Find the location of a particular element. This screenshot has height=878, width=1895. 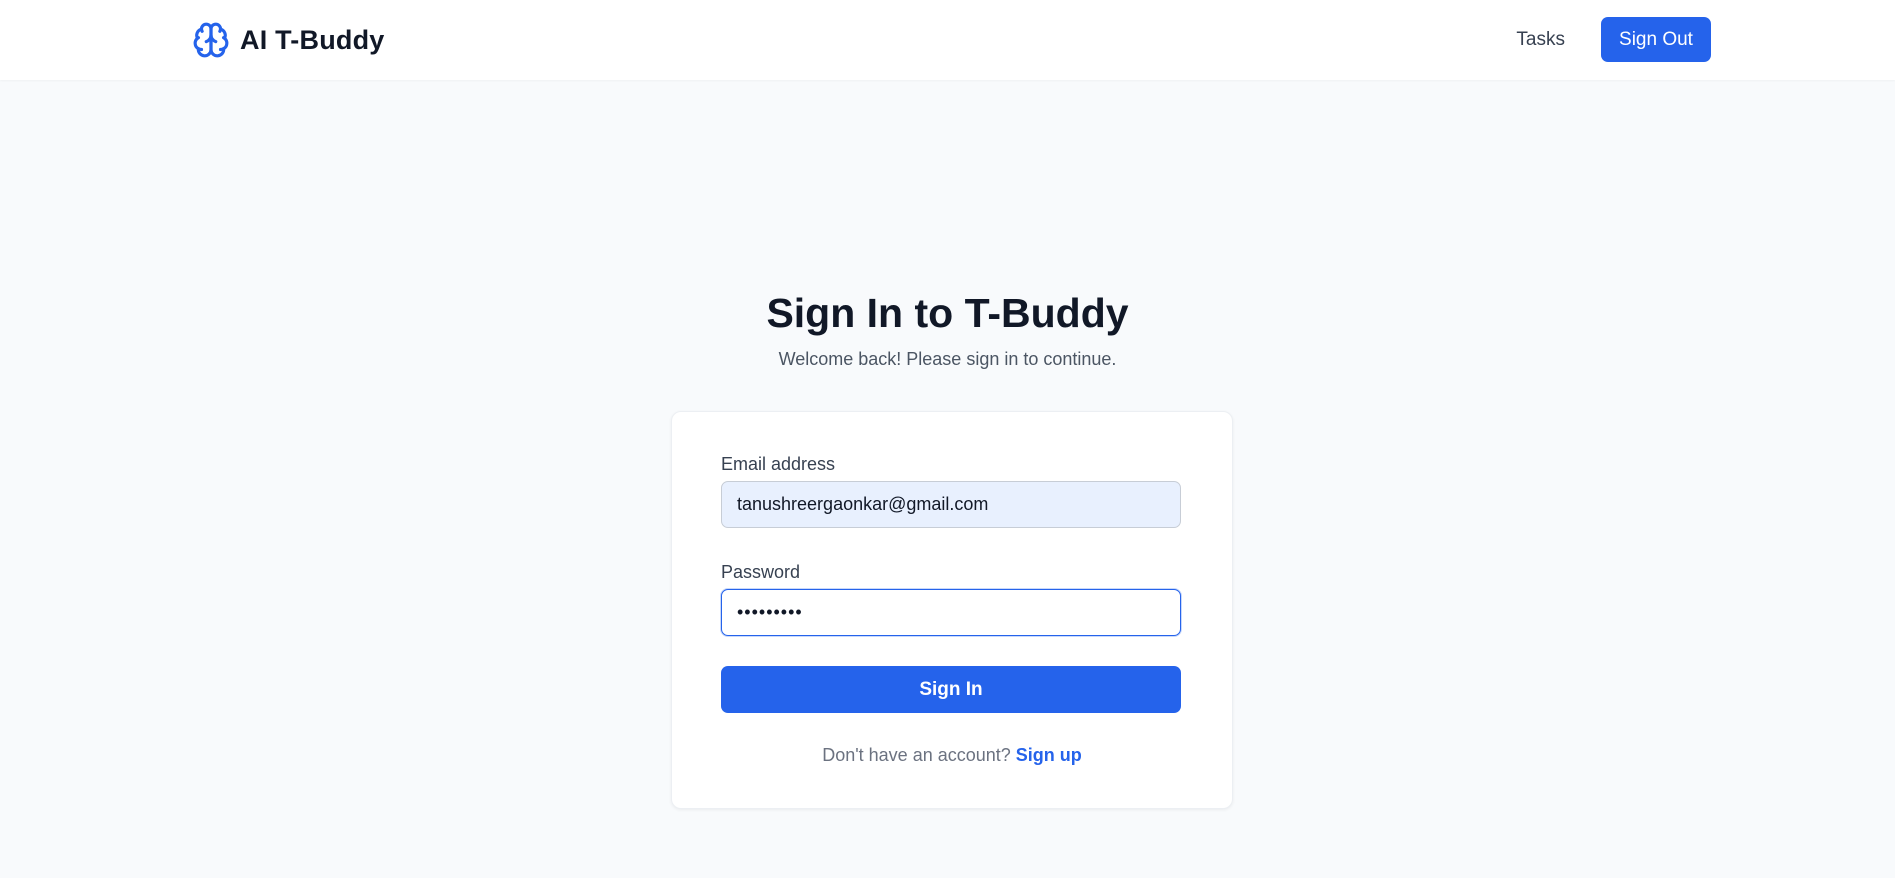

signup-prompt-row: Don't have an account? Sign up is located at coordinates (952, 755).